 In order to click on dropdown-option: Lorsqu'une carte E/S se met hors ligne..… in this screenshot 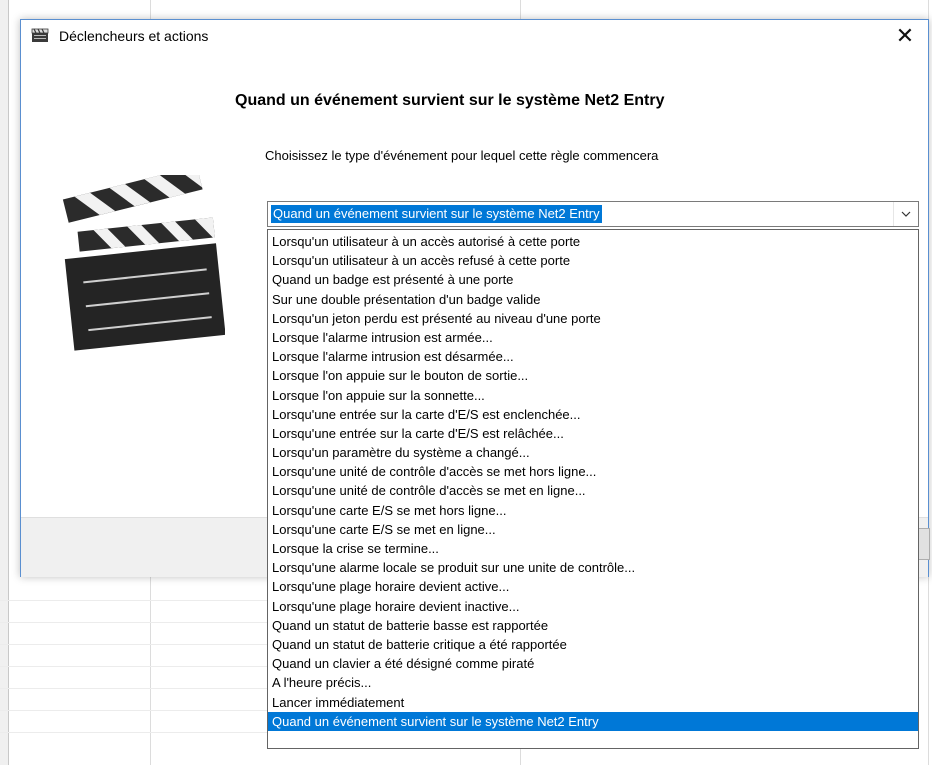, I will do `click(593, 510)`.